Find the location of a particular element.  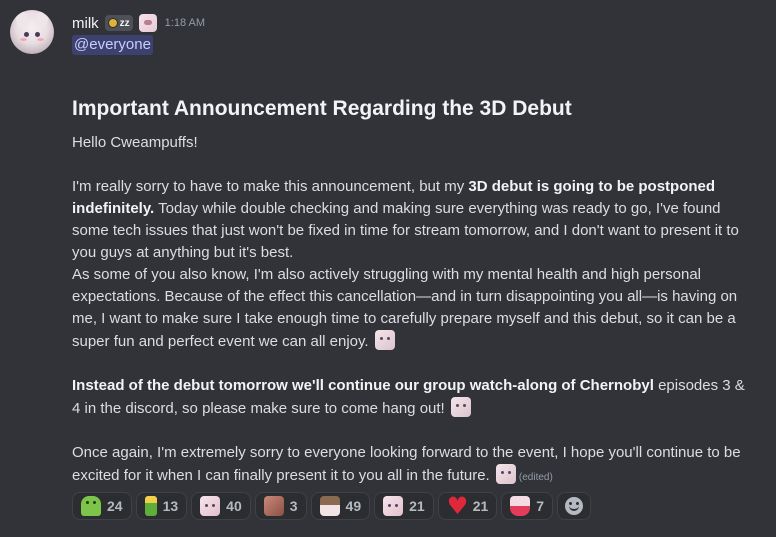

reaction-button: 3 is located at coordinates (280, 506).